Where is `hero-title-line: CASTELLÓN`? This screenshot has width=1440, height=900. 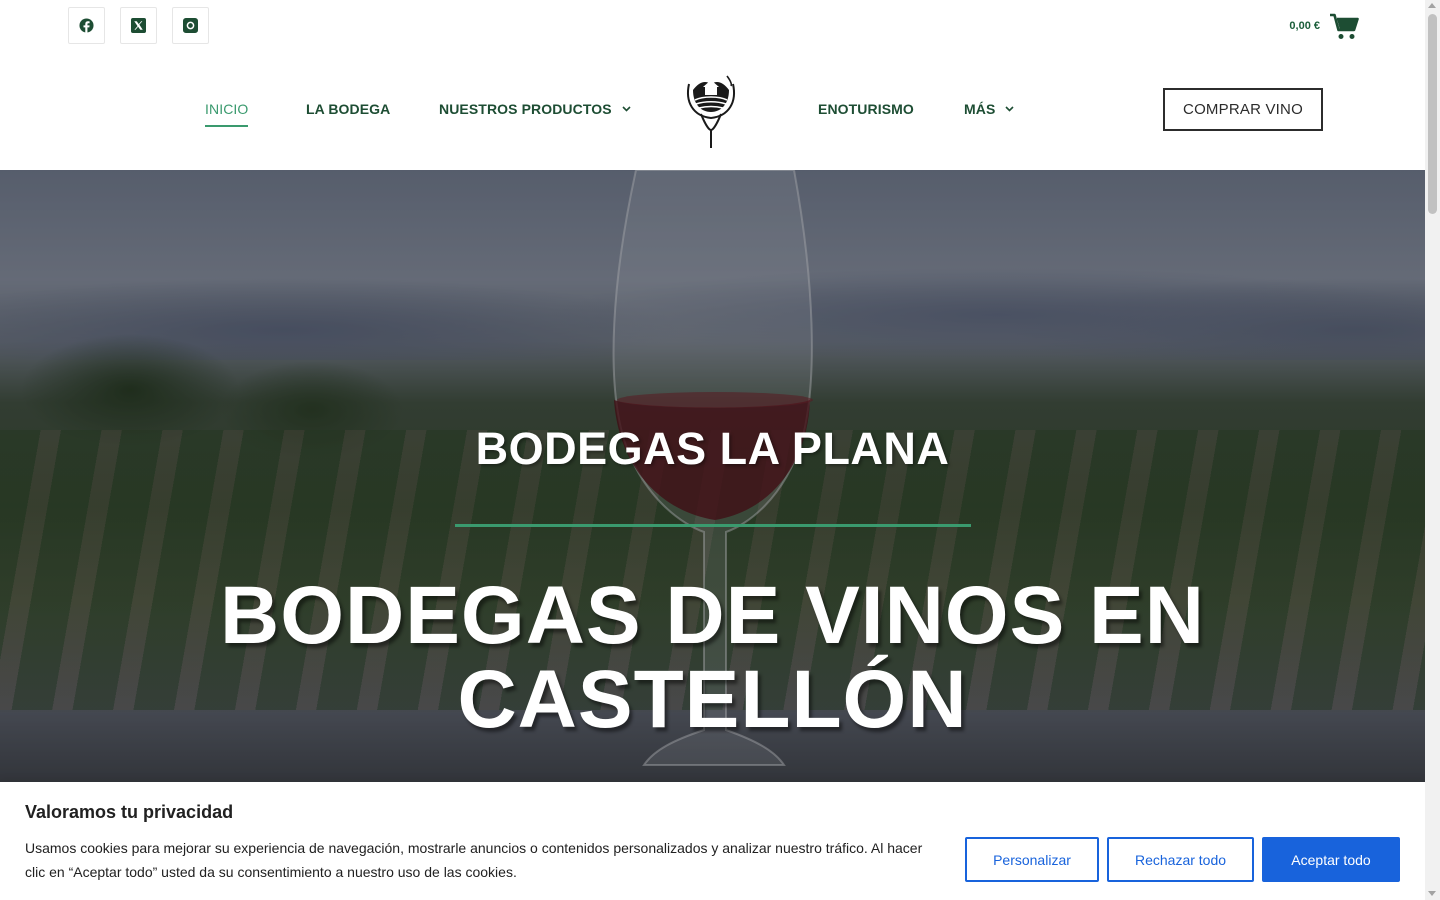 hero-title-line: CASTELLÓN is located at coordinates (712, 699).